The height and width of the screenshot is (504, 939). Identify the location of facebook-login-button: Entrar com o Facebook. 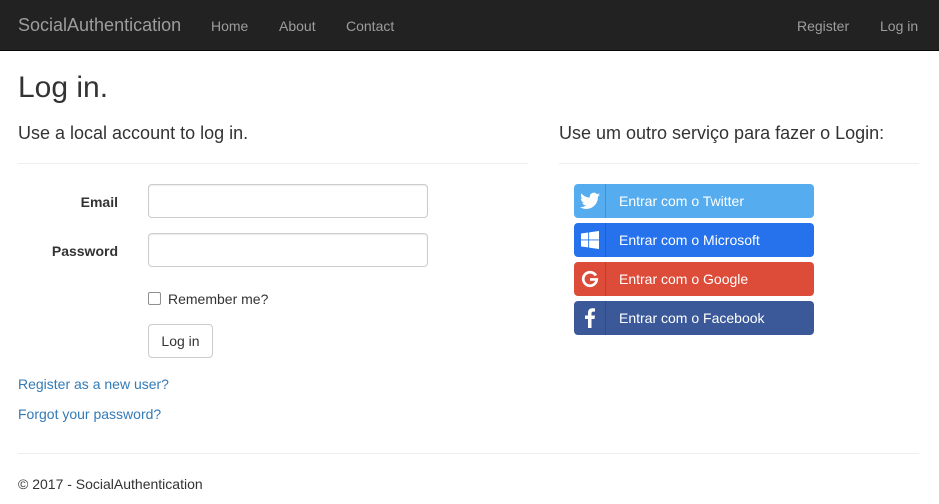
(694, 318).